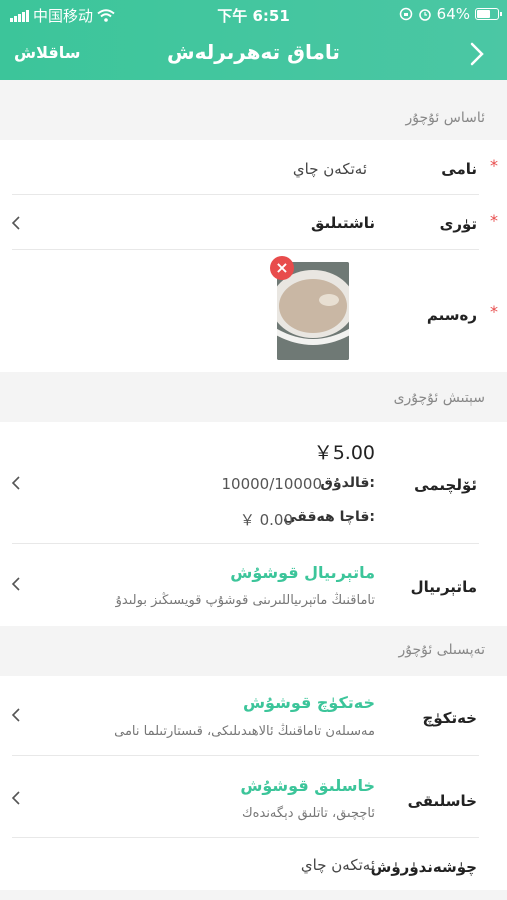 Image resolution: width=507 pixels, height=900 pixels. I want to click on box-price-label: قاچا ھەققى:, so click(329, 517).